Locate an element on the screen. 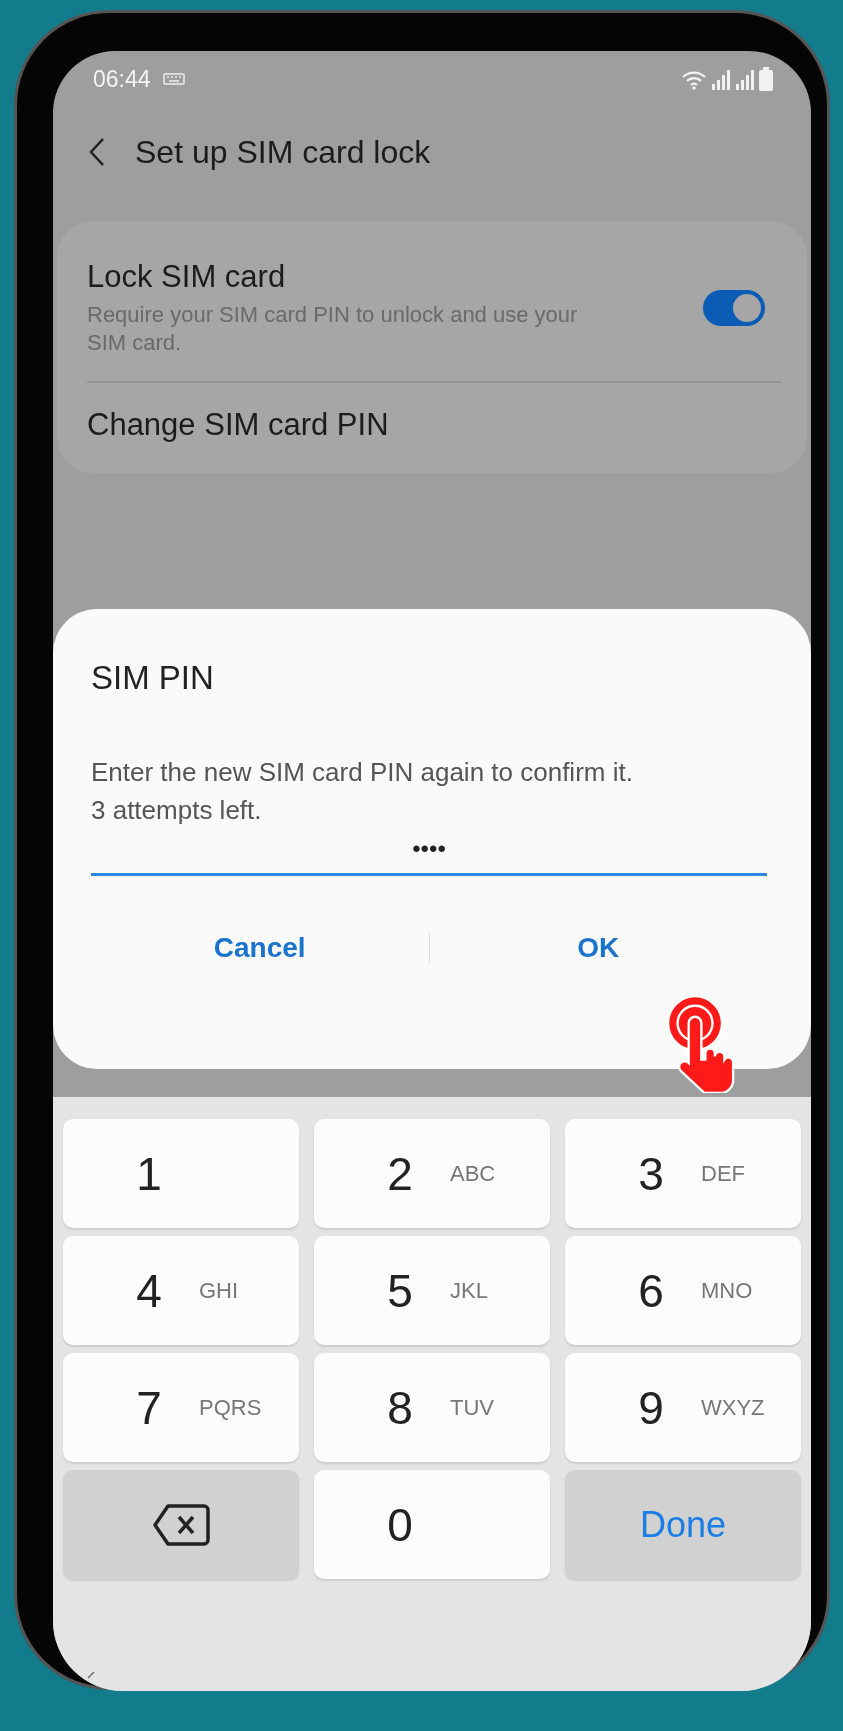  dialog-message: Enter the new SIM card PIN again to confirm it. 3 attempts left. is located at coordinates (362, 791).